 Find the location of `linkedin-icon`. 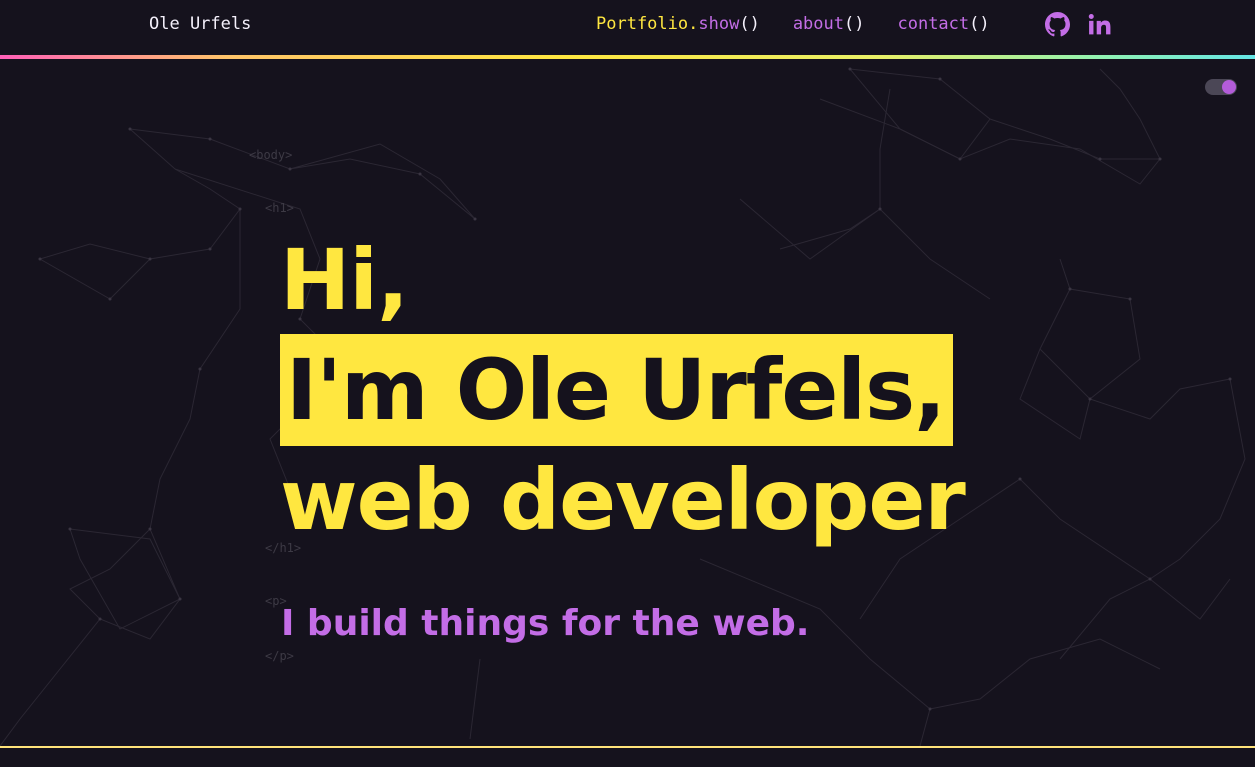

linkedin-icon is located at coordinates (1099, 24).